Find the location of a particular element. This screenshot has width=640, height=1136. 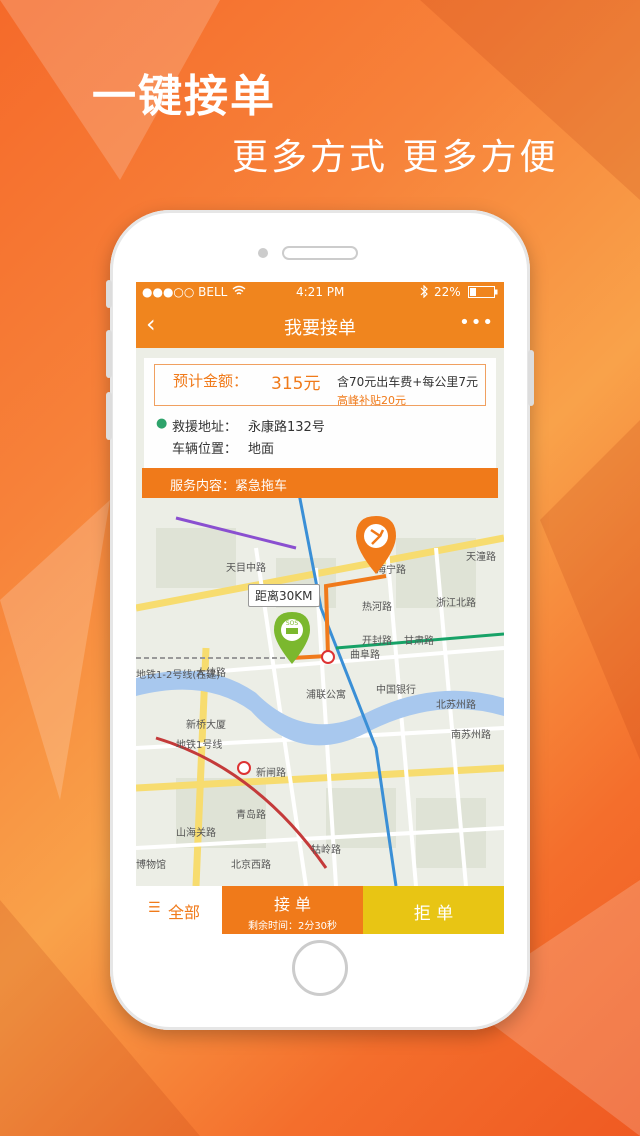

more-icon: ••• is located at coordinates (476, 322).